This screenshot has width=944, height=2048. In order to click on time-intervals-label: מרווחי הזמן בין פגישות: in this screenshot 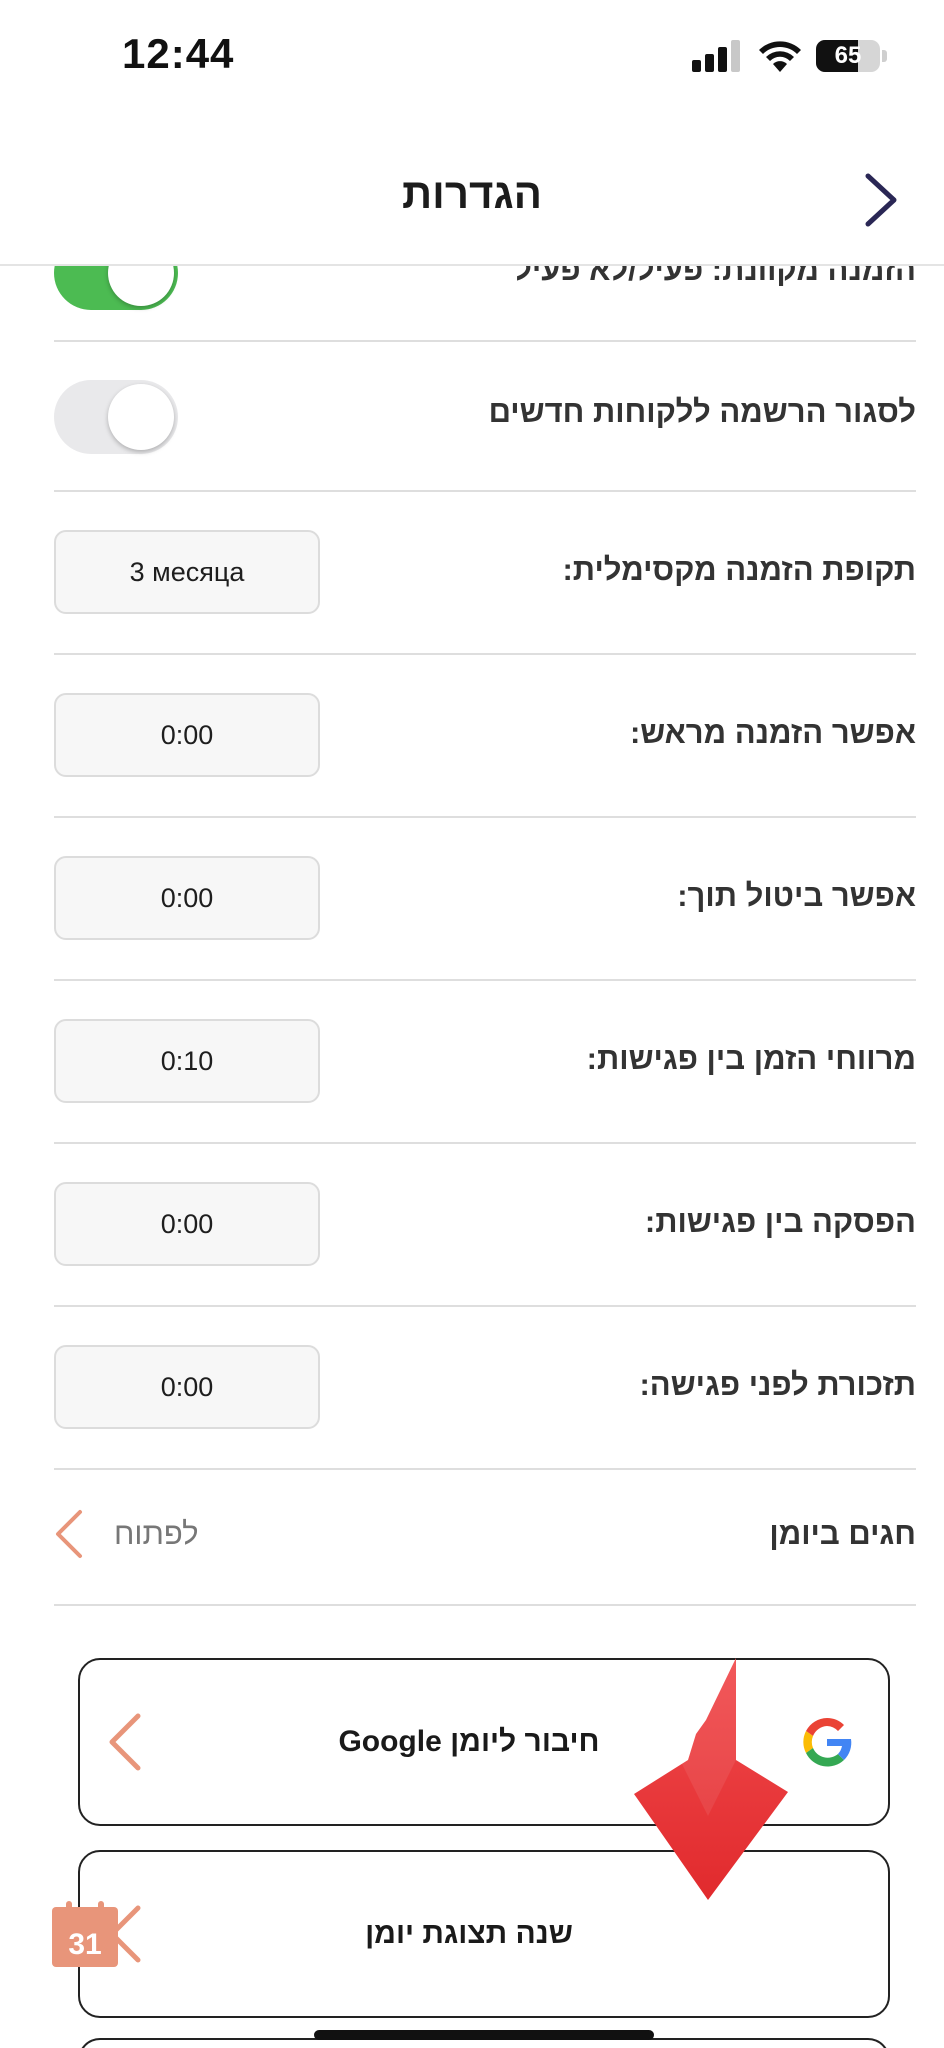, I will do `click(751, 1058)`.